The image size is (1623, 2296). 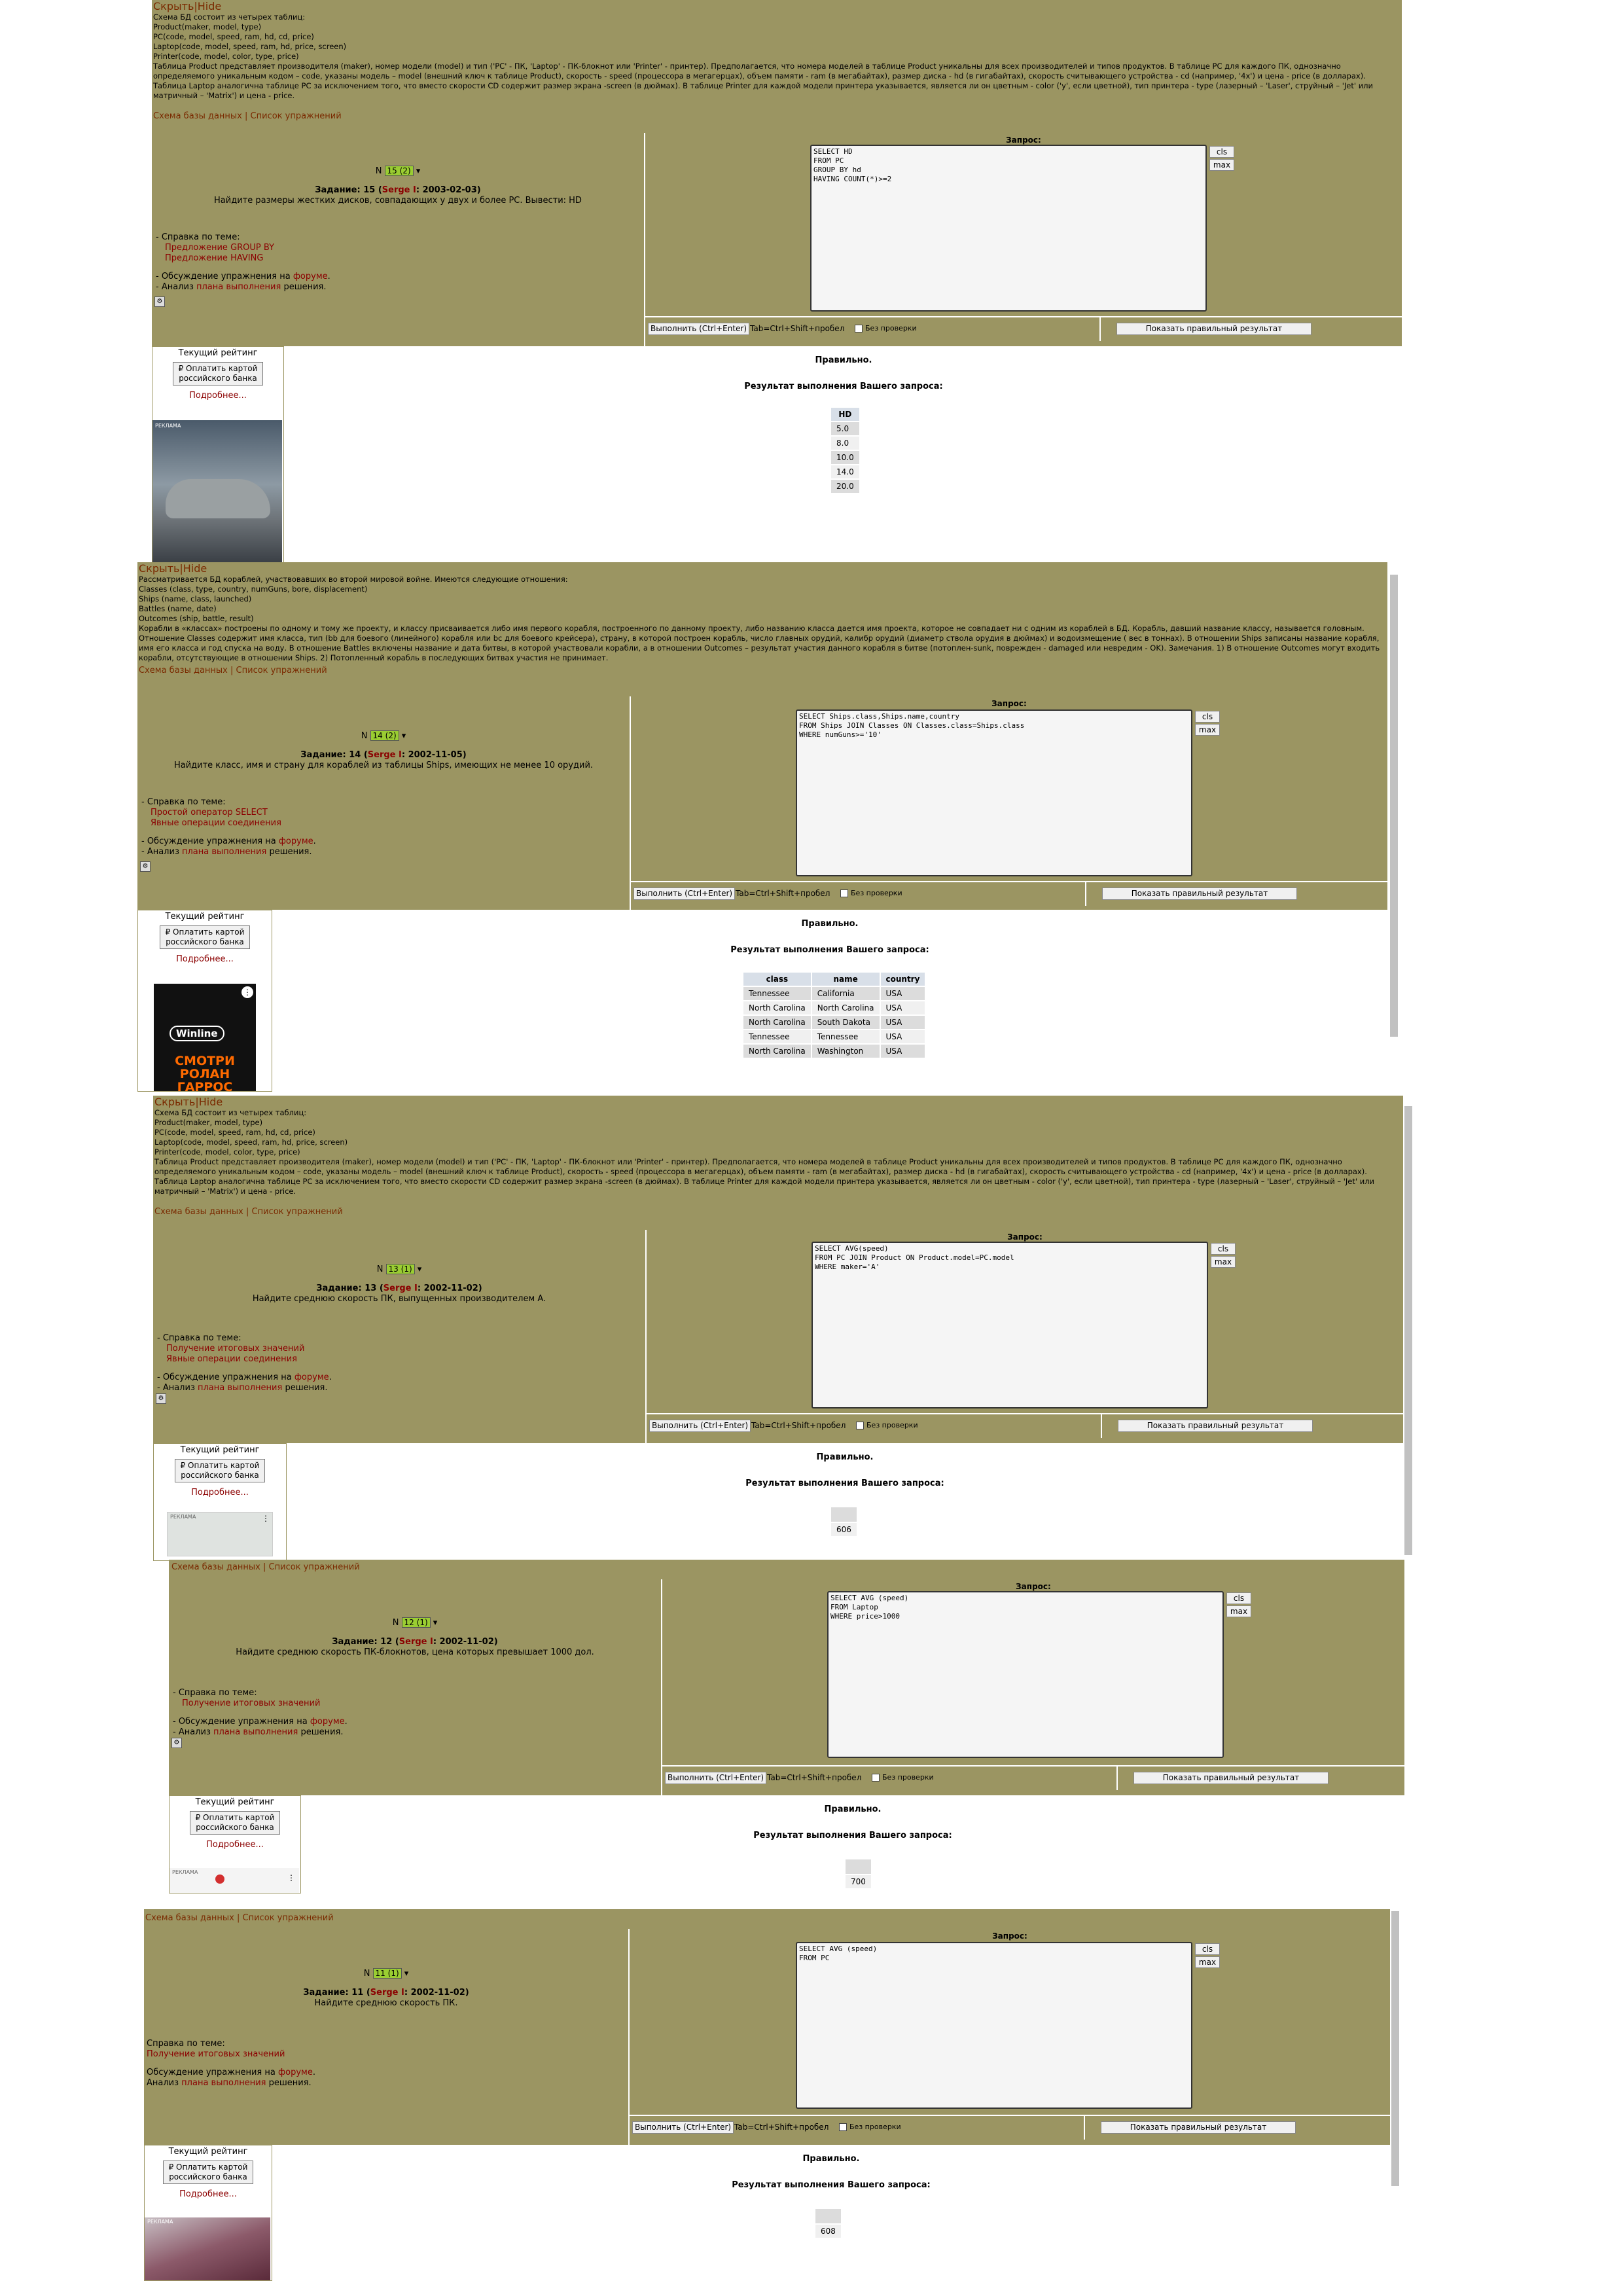 I want to click on tab-hint: Tab=Ctrl+Shift+пробел, so click(x=783, y=893).